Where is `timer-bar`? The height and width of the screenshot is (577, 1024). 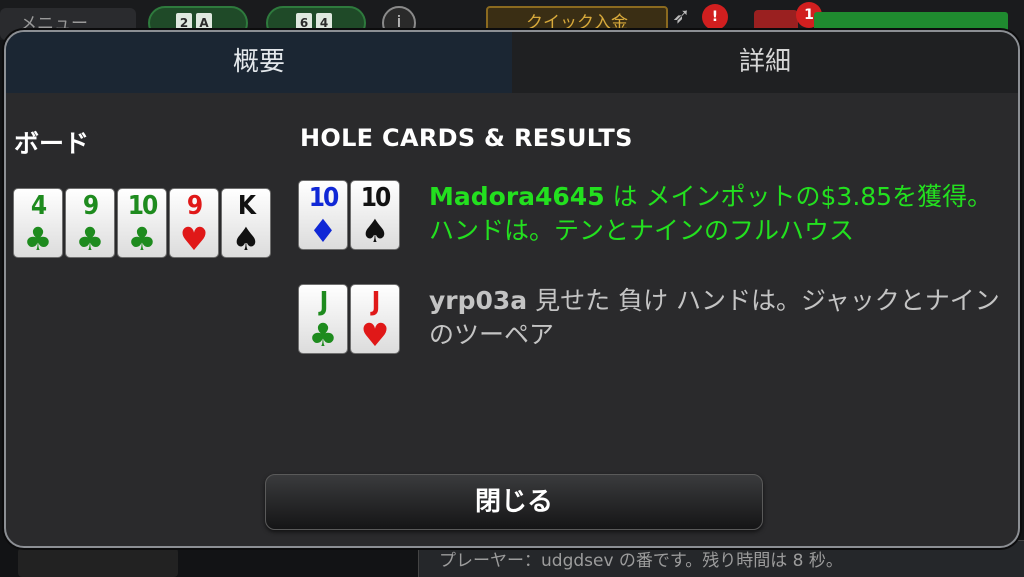
timer-bar is located at coordinates (911, 22).